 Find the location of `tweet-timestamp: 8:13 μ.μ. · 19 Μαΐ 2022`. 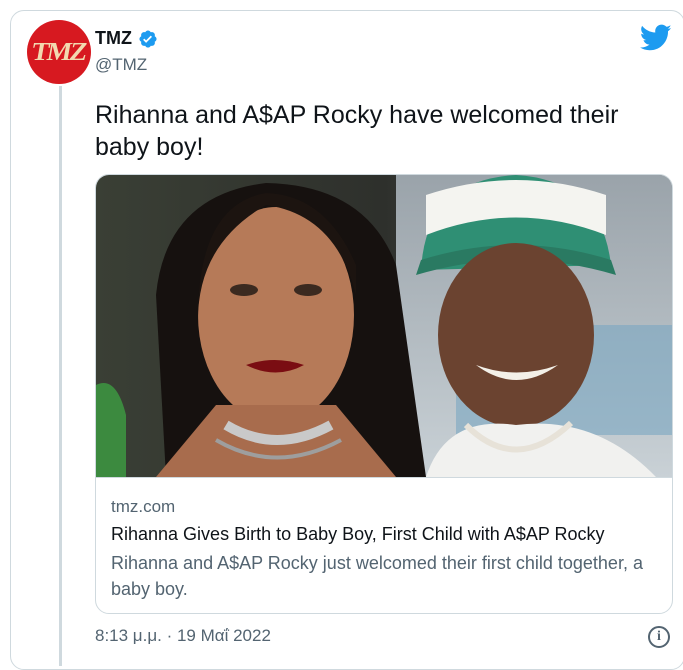

tweet-timestamp: 8:13 μ.μ. · 19 Μαΐ 2022 is located at coordinates (183, 636).